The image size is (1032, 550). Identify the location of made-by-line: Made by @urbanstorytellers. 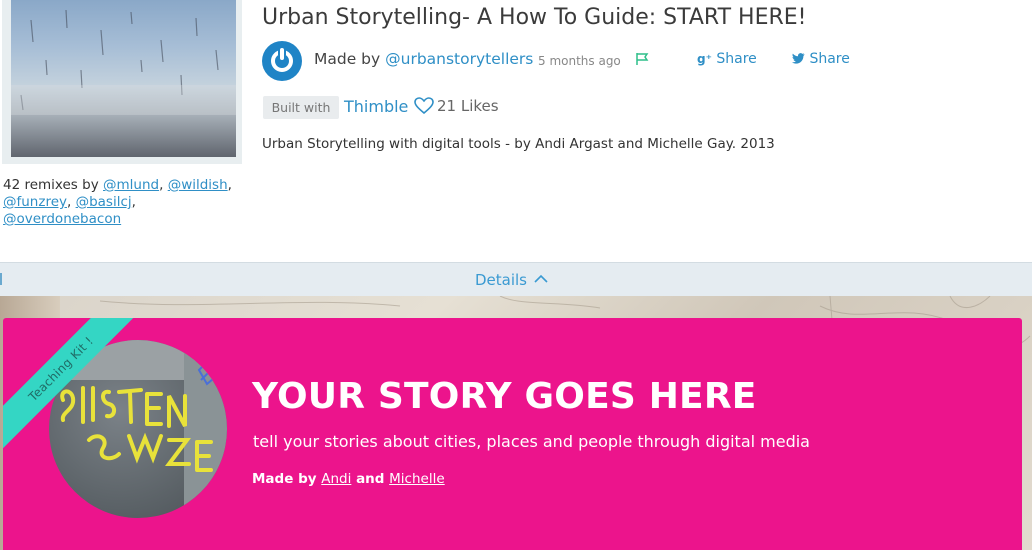
(423, 59).